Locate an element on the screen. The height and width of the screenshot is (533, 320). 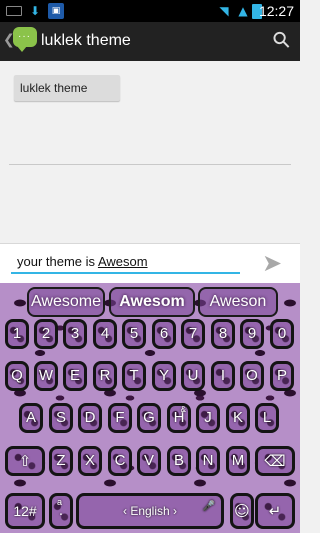
keyboard-icon is located at coordinates (14, 11).